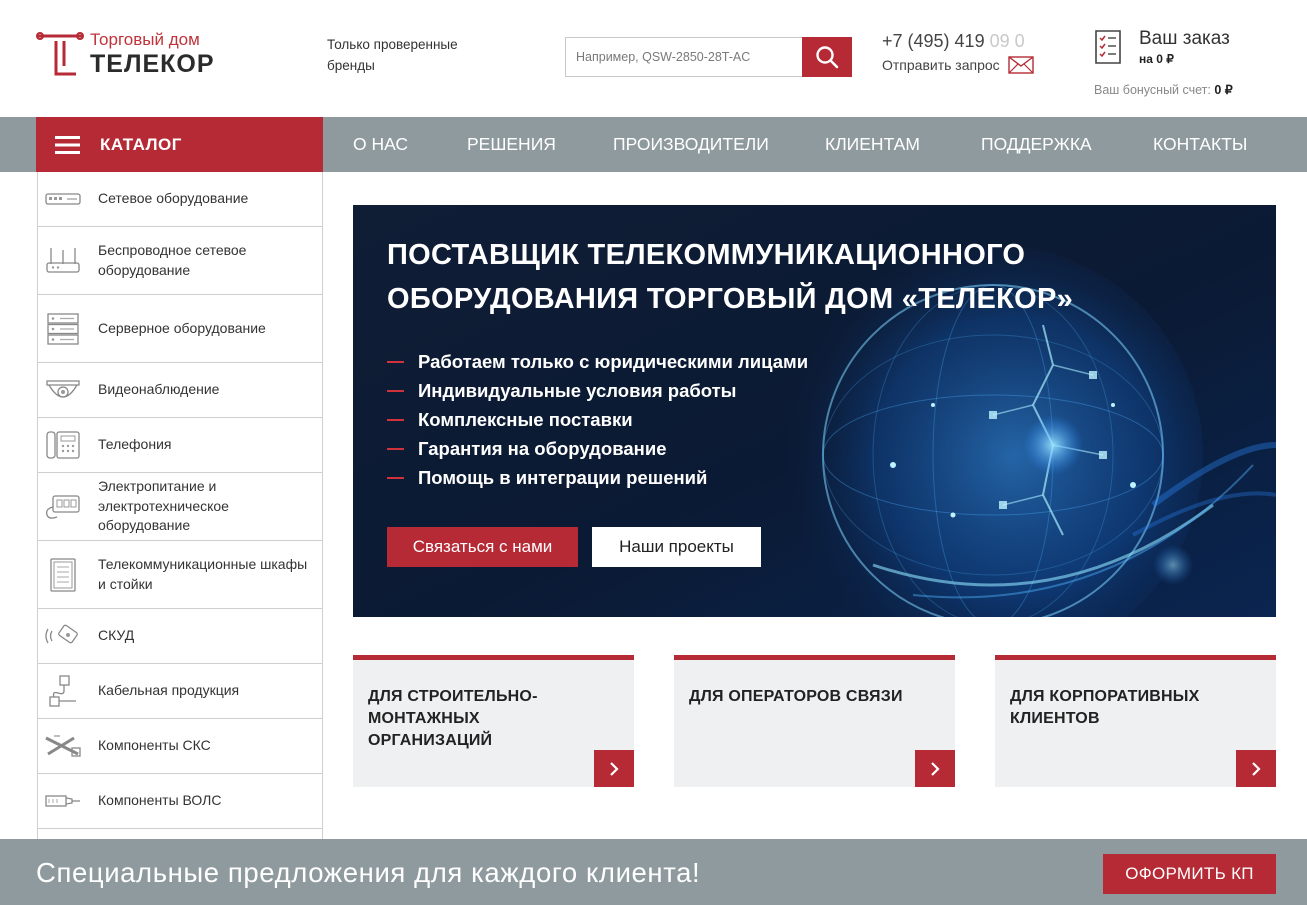  I want to click on order-proposal-button: ОФОРМИТЬ КП, so click(1189, 874).